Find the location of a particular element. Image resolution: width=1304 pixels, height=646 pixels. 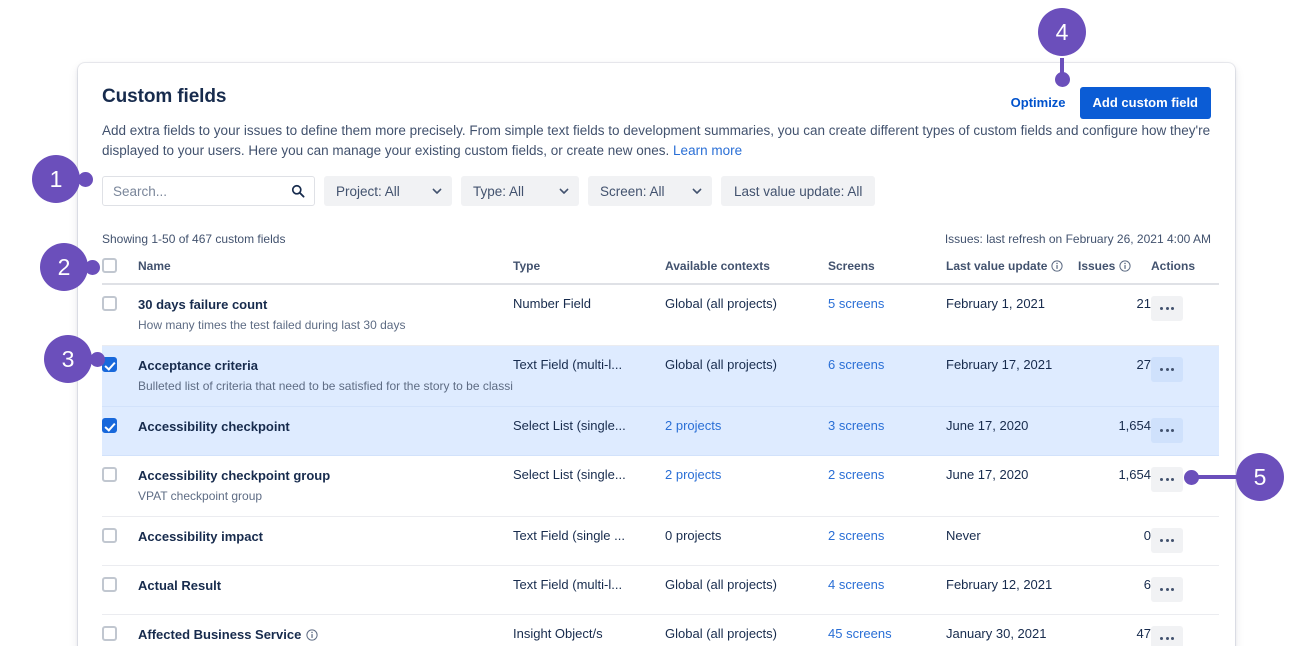

field-name: Accessibility checkpoint is located at coordinates (214, 426).